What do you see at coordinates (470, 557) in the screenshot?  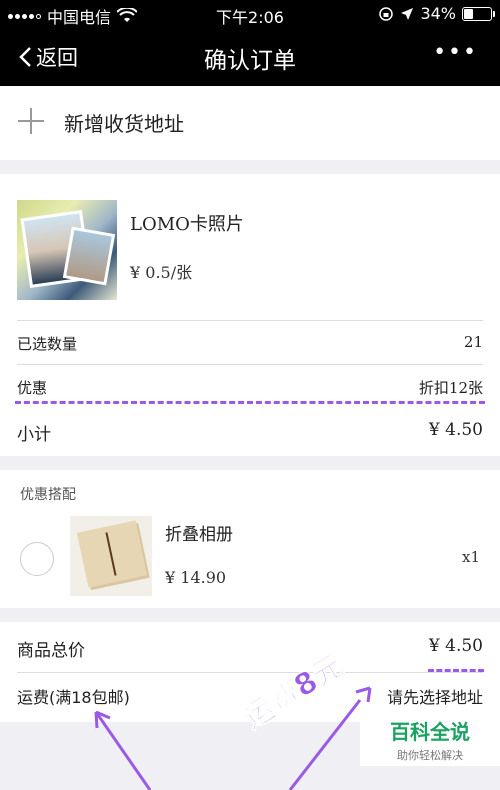 I see `combo-qty: x1` at bounding box center [470, 557].